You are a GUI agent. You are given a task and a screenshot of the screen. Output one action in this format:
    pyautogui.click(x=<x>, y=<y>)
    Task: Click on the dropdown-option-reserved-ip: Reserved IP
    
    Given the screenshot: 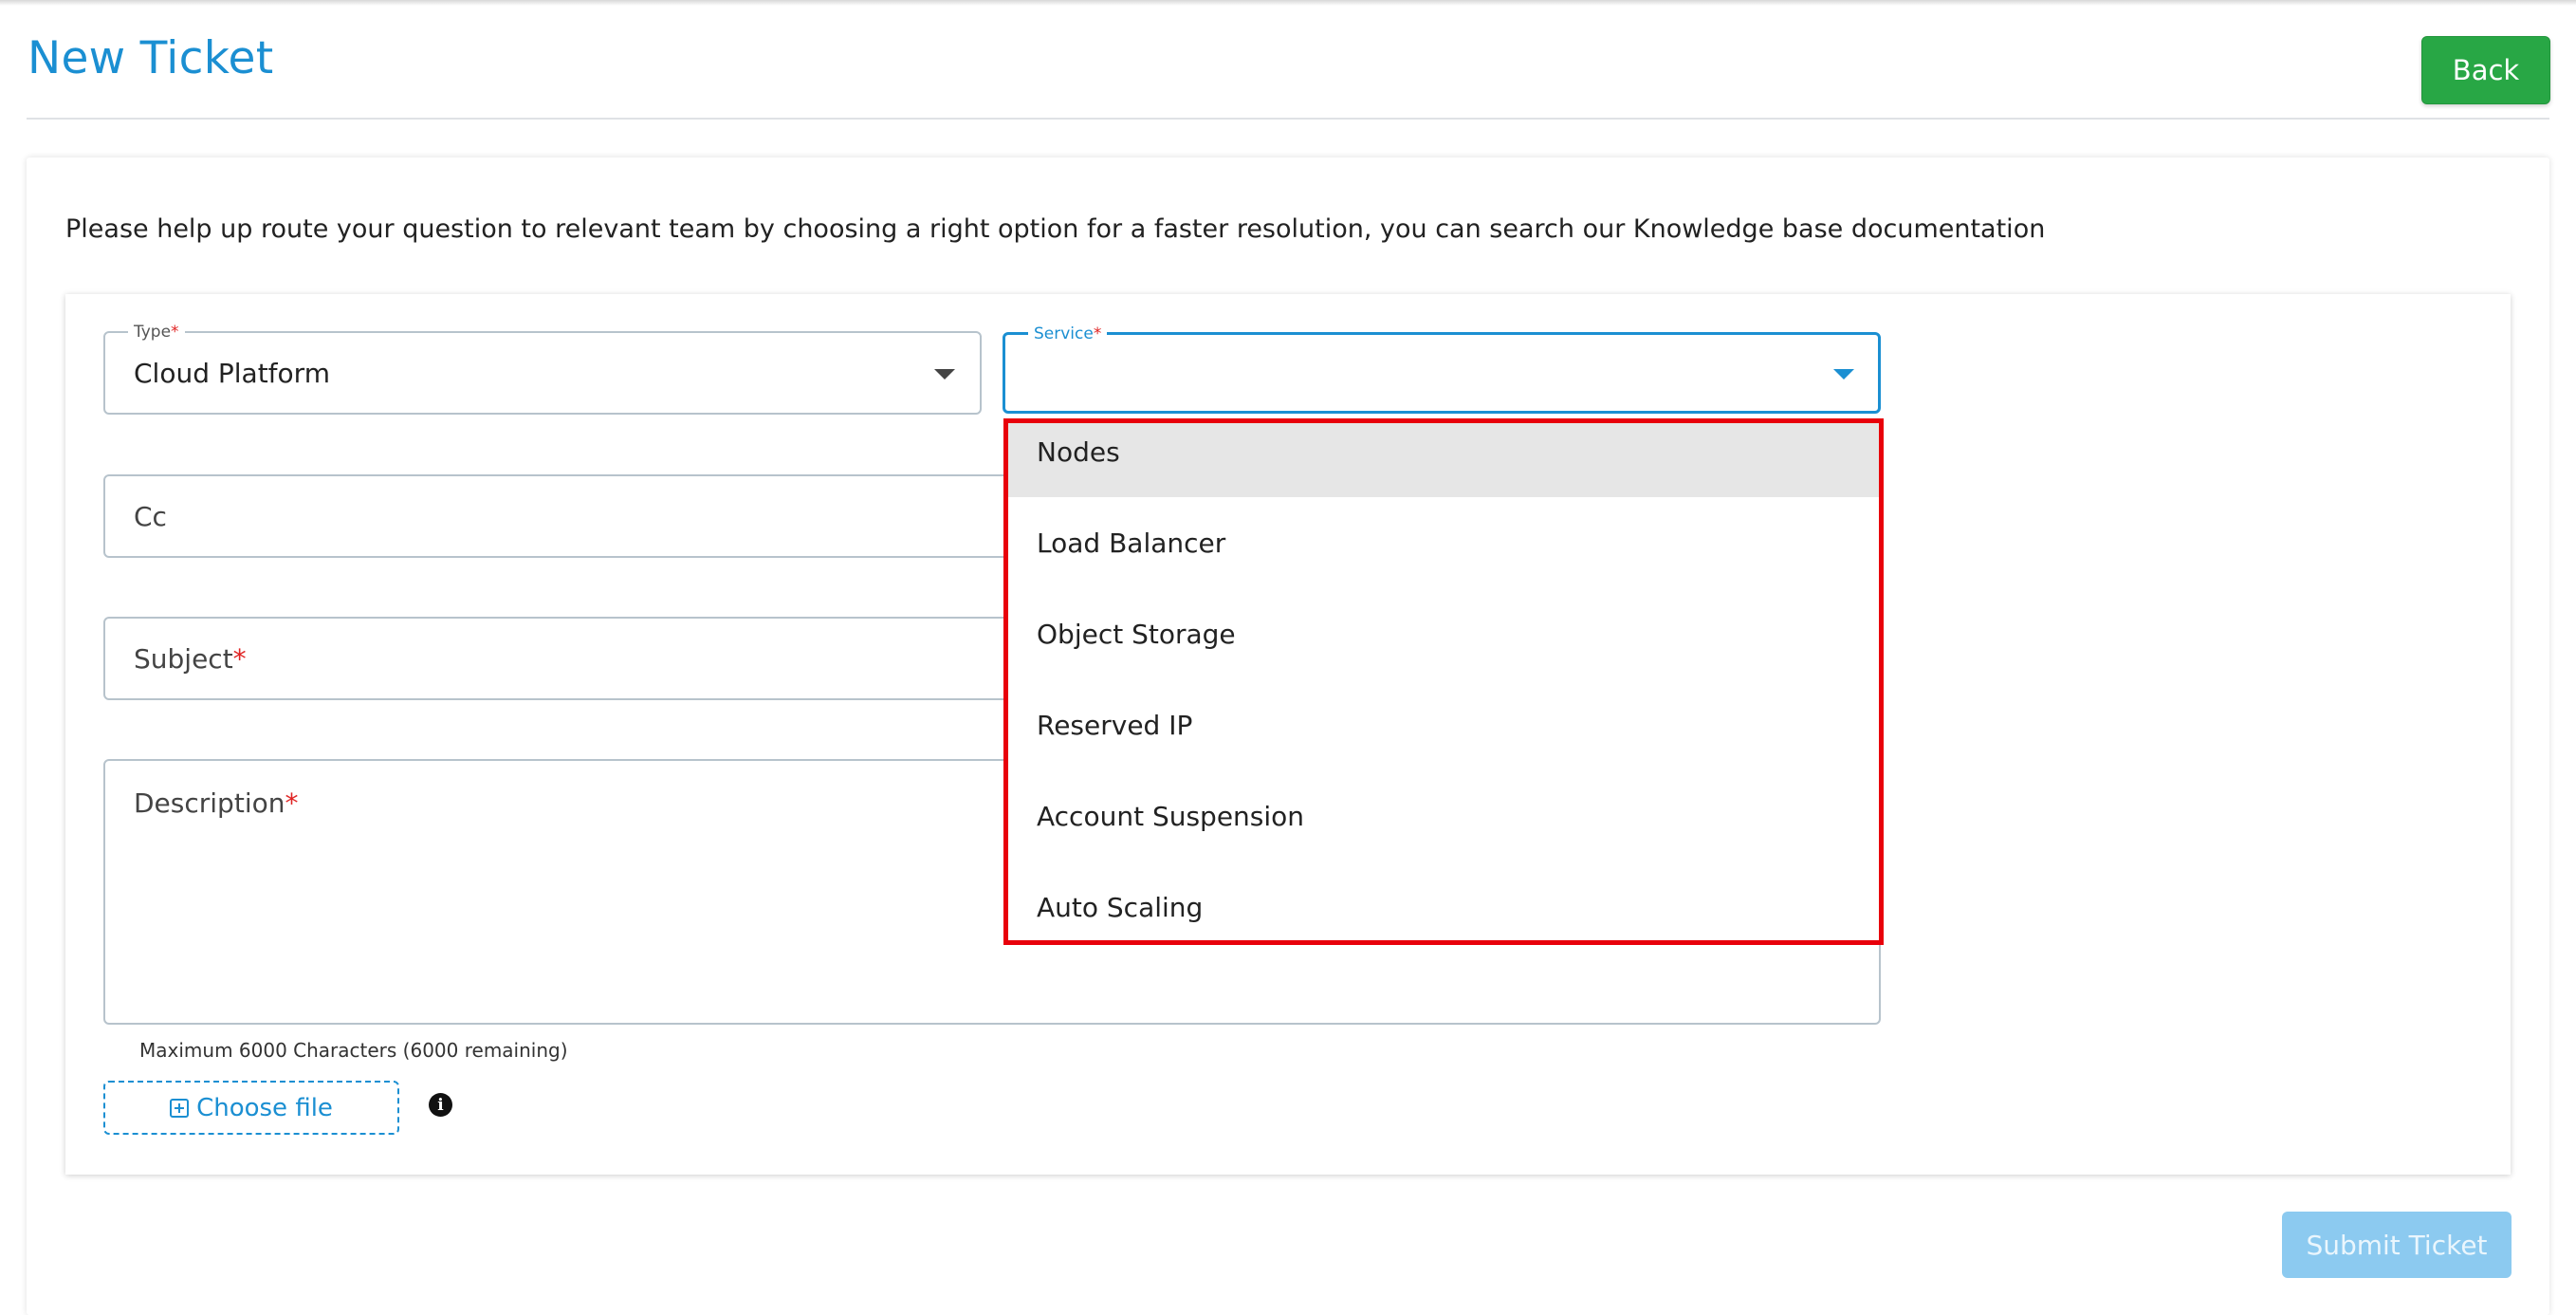 What is the action you would take?
    pyautogui.click(x=1443, y=724)
    